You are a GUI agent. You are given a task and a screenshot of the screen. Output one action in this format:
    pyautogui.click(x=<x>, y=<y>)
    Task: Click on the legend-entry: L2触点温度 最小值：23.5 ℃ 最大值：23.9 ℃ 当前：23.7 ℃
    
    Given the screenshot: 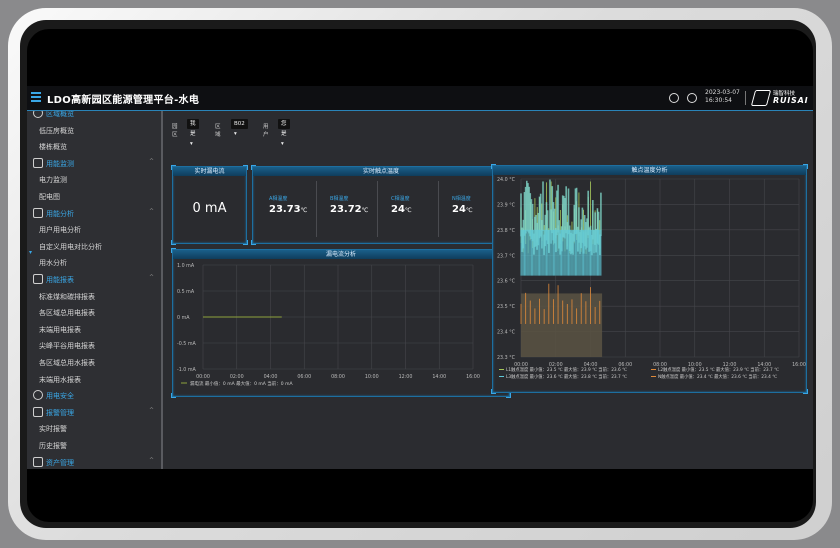 What is the action you would take?
    pyautogui.click(x=718, y=369)
    